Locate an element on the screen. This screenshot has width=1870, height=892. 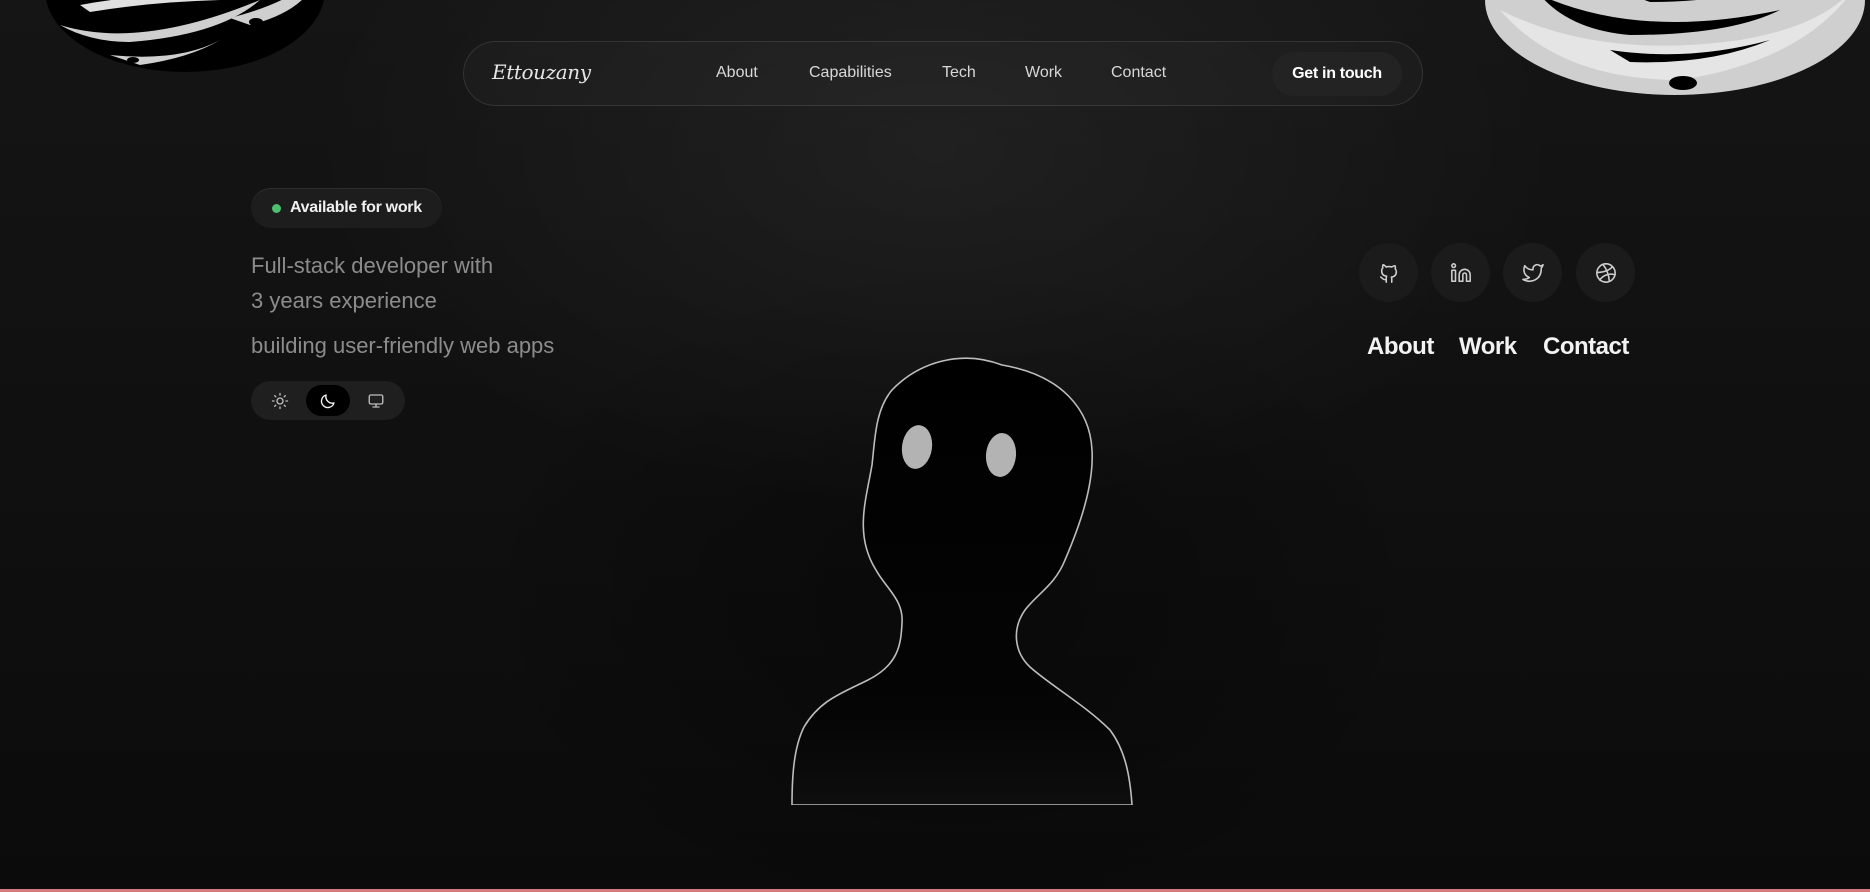
sun-icon is located at coordinates (280, 400).